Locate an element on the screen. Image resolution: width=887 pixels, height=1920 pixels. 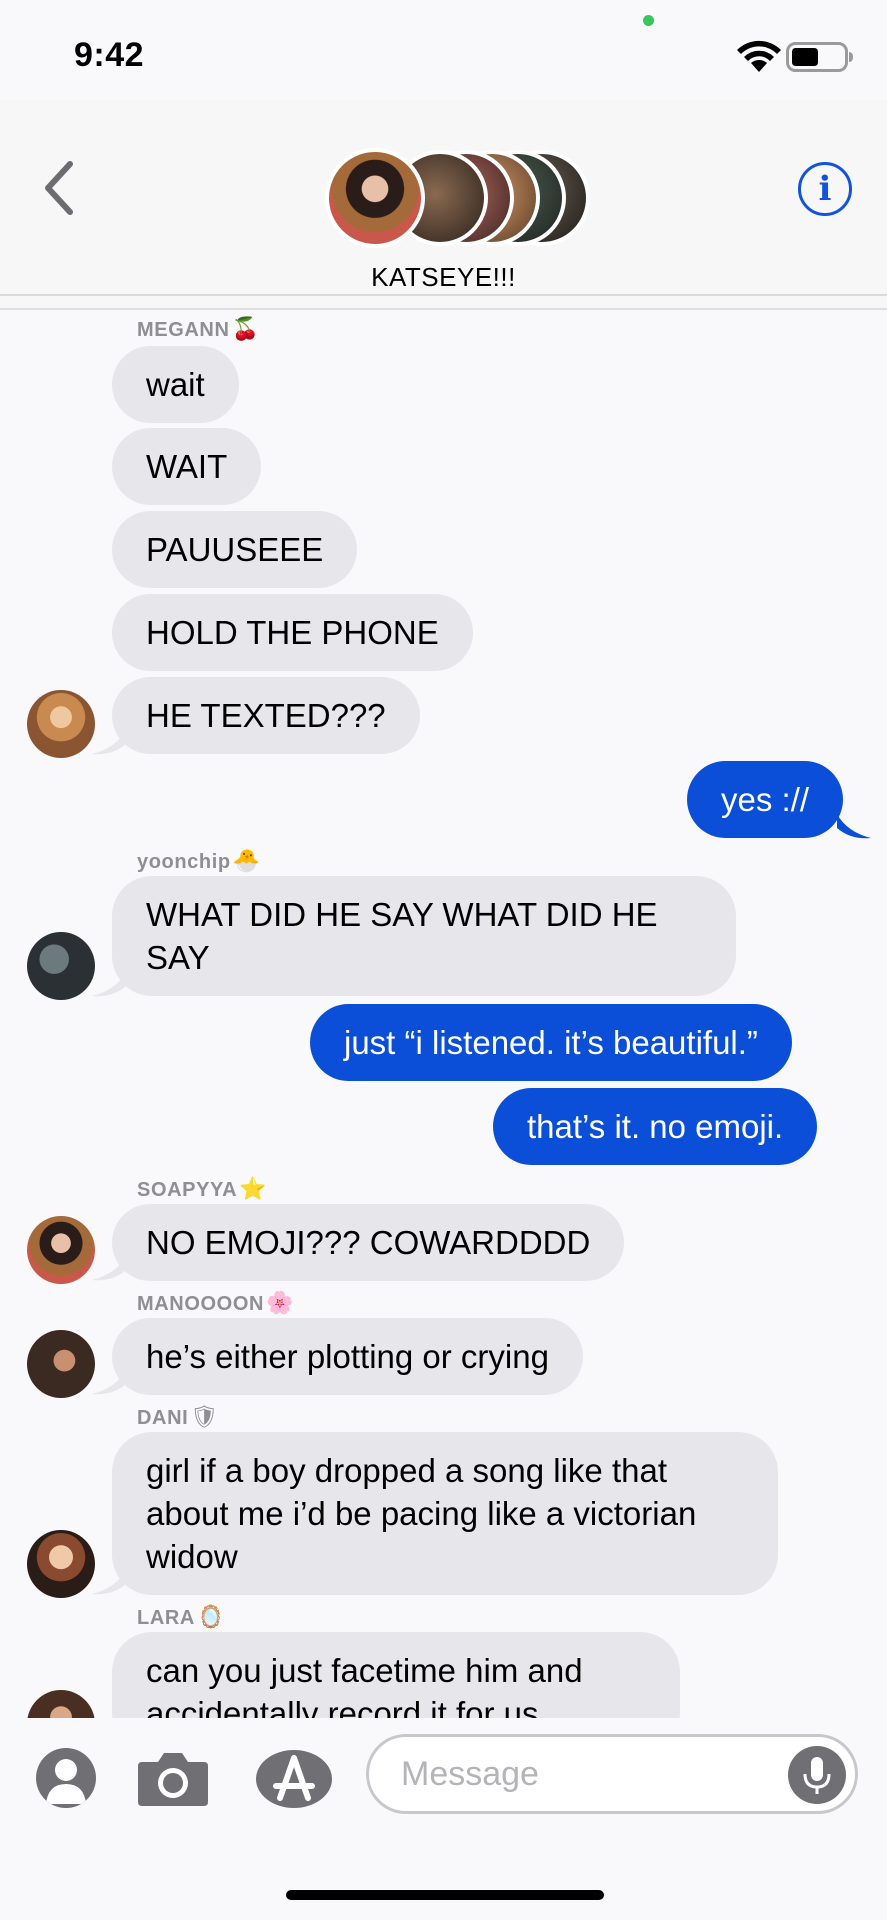
group-name: KATSEYE!!! is located at coordinates (443, 277).